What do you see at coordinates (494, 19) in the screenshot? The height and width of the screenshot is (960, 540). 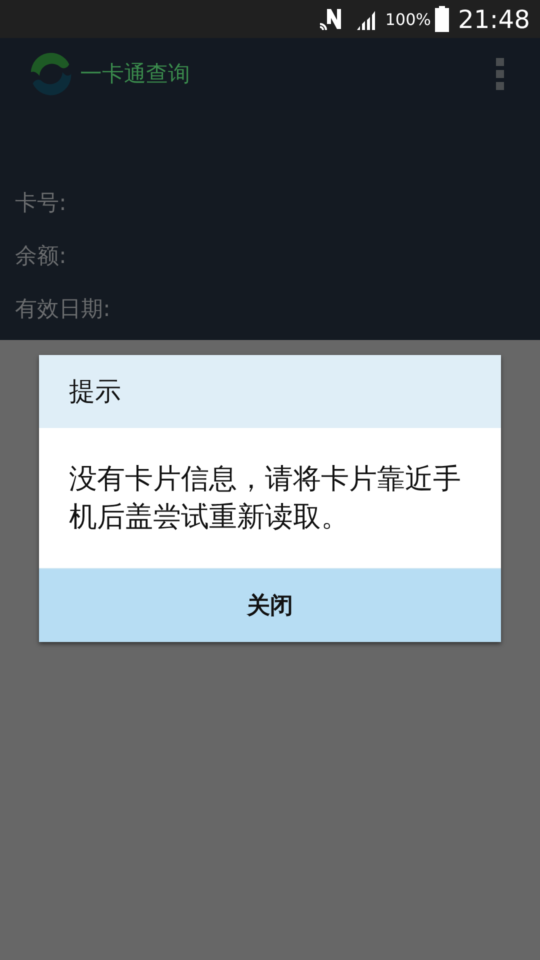 I see `clock-time: 21:48` at bounding box center [494, 19].